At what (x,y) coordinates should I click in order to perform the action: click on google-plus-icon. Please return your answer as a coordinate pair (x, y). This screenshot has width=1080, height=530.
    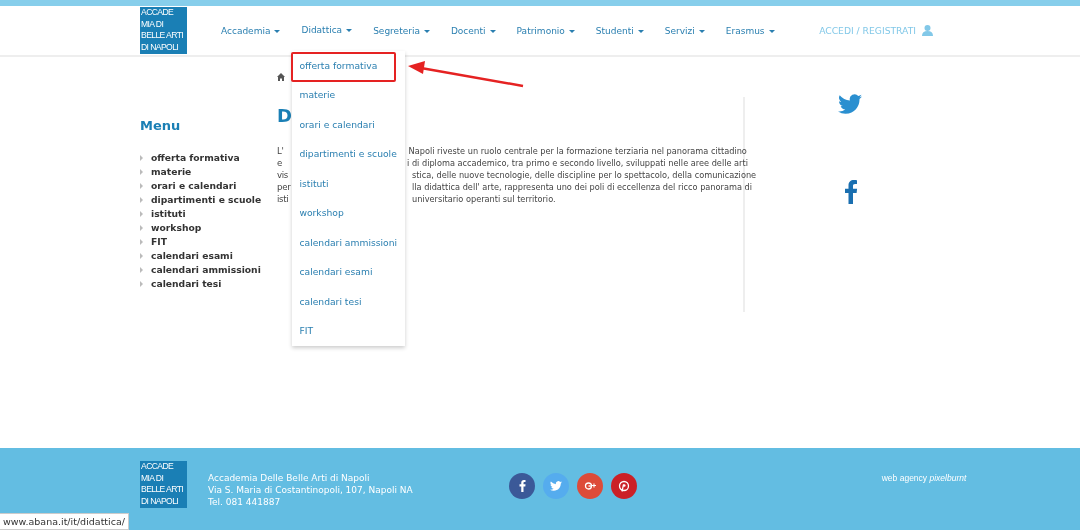
    Looking at the image, I should click on (589, 486).